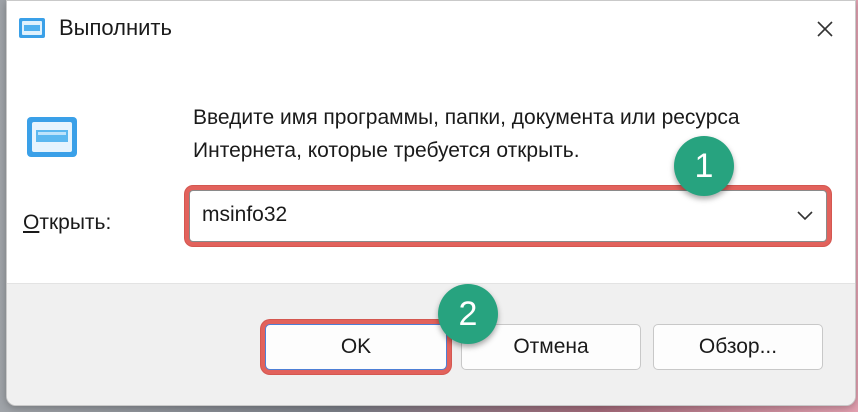 Image resolution: width=858 pixels, height=412 pixels. What do you see at coordinates (431, 29) in the screenshot?
I see `title-bar: Выполнить` at bounding box center [431, 29].